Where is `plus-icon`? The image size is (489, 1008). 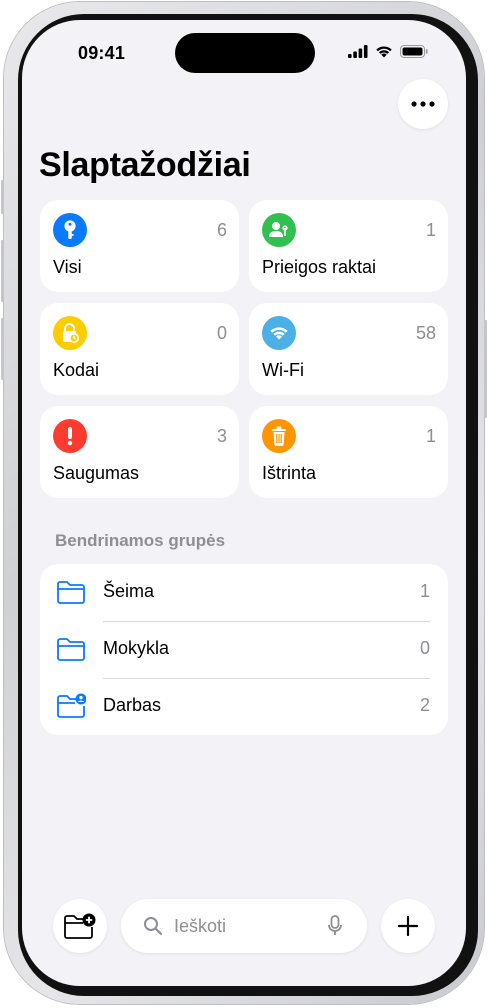 plus-icon is located at coordinates (408, 926).